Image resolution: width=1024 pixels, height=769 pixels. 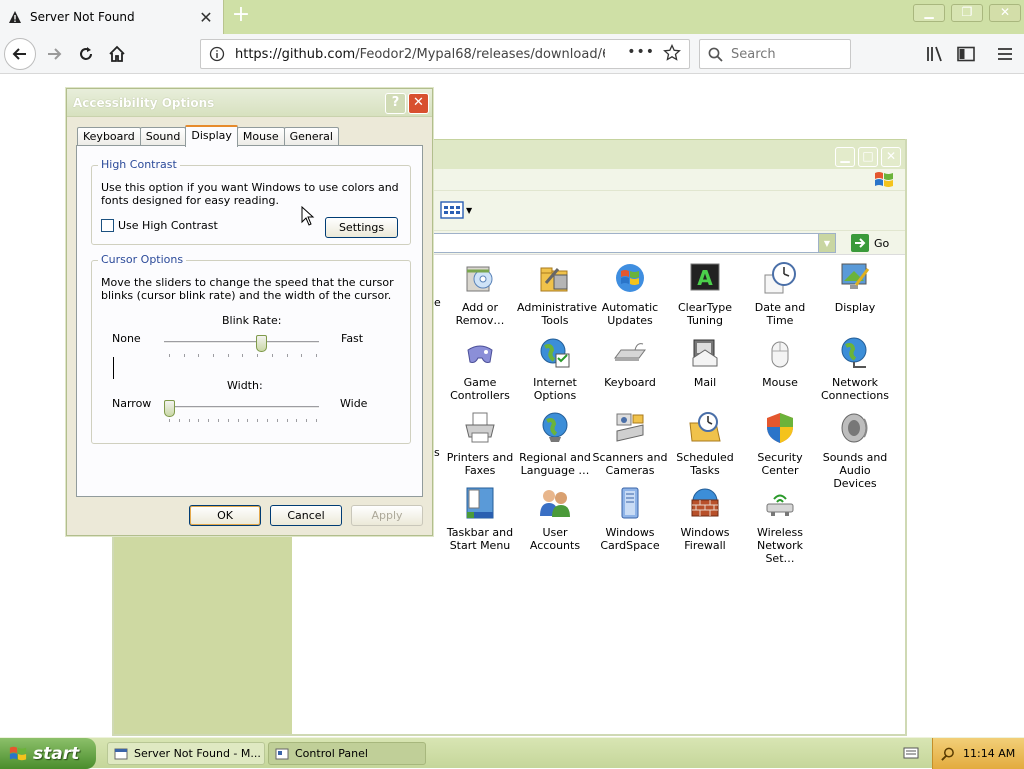 What do you see at coordinates (630, 294) in the screenshot?
I see `cp-item-automatic-updates: Automatic Updates` at bounding box center [630, 294].